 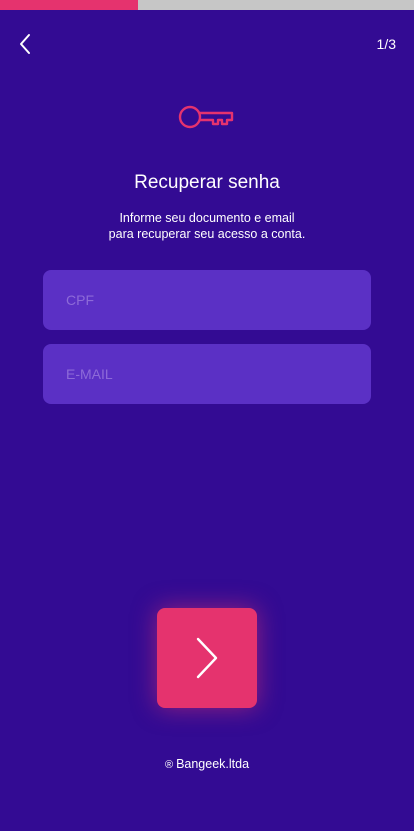 I want to click on company-name: Bangeek.ltda, so click(x=213, y=764).